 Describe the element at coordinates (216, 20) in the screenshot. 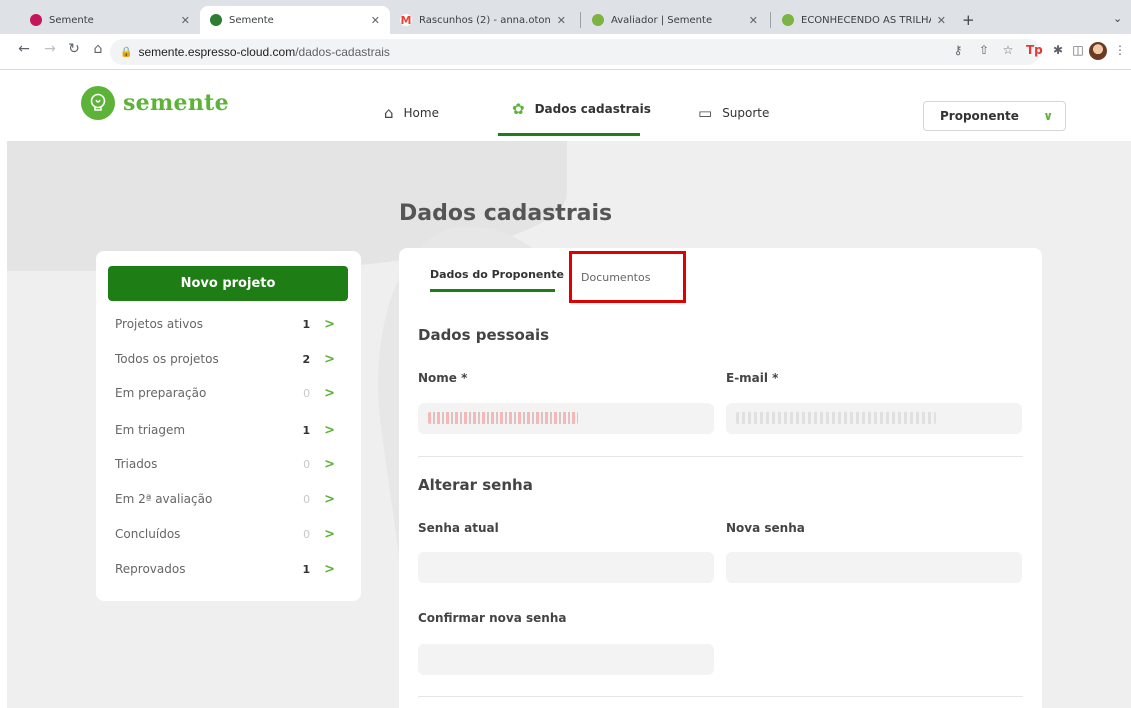

I see `semente-favicon-icon` at that location.